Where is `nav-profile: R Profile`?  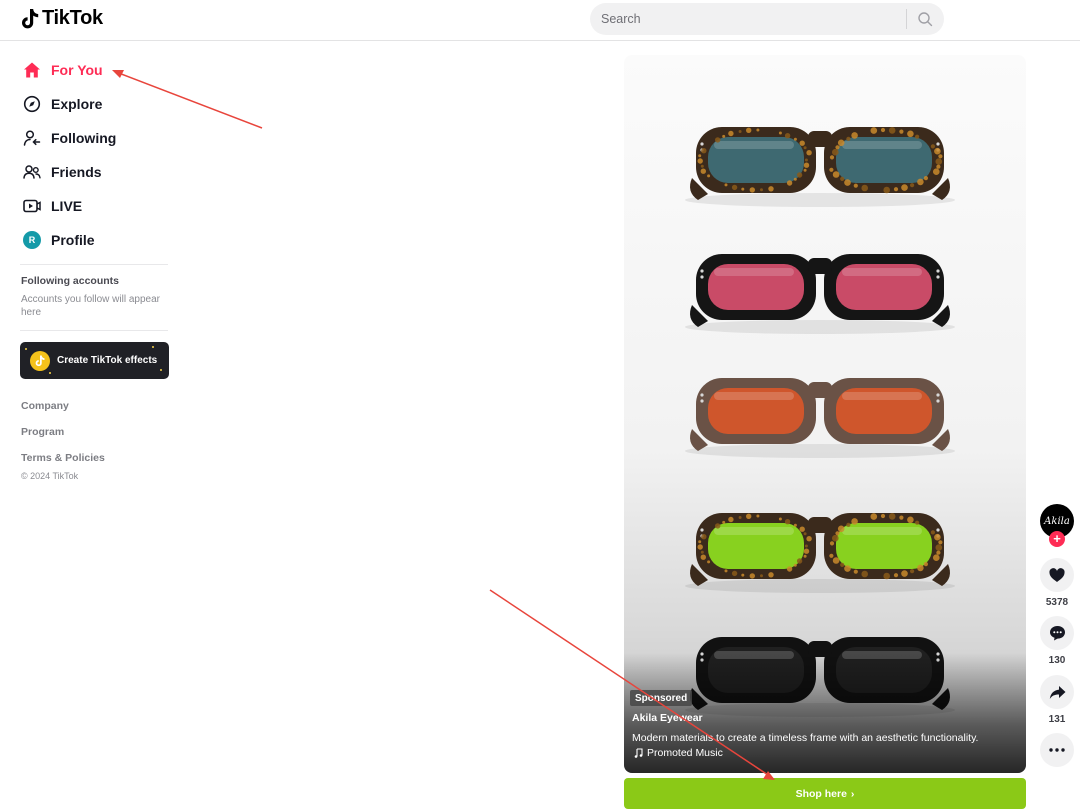 nav-profile: R Profile is located at coordinates (58, 240).